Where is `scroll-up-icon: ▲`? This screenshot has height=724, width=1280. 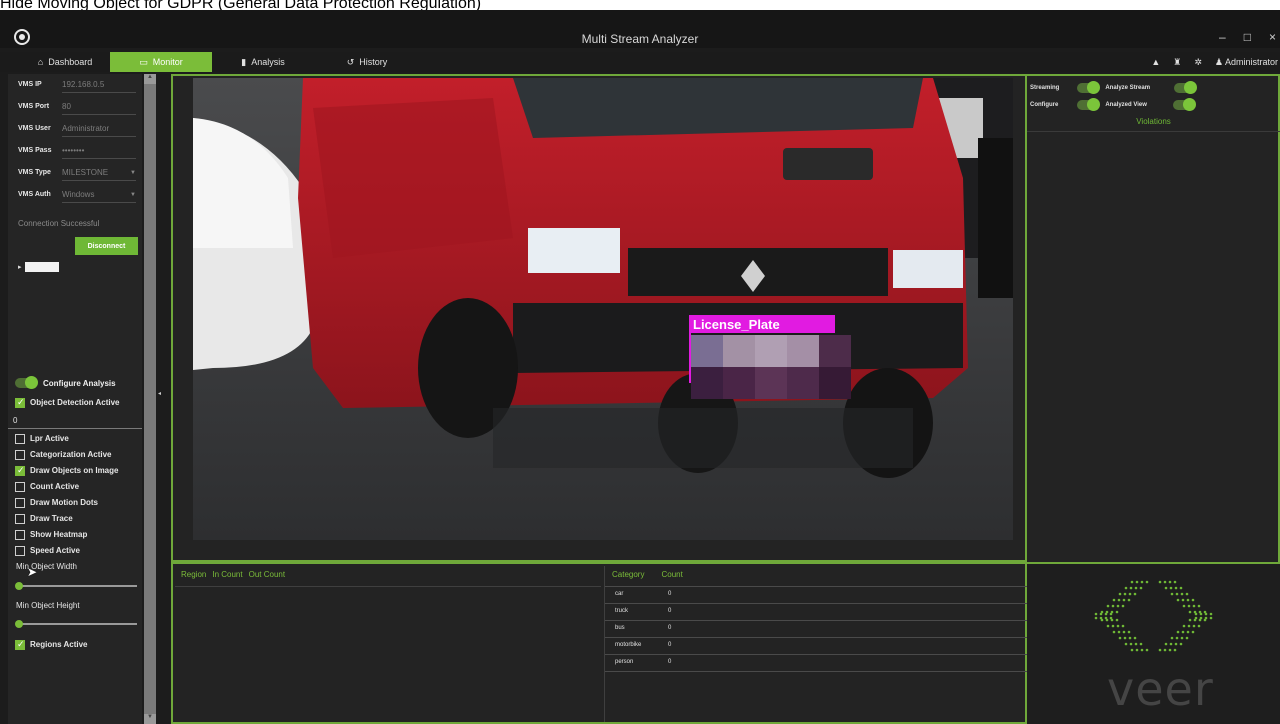
scroll-up-icon: ▲ is located at coordinates (150, 79).